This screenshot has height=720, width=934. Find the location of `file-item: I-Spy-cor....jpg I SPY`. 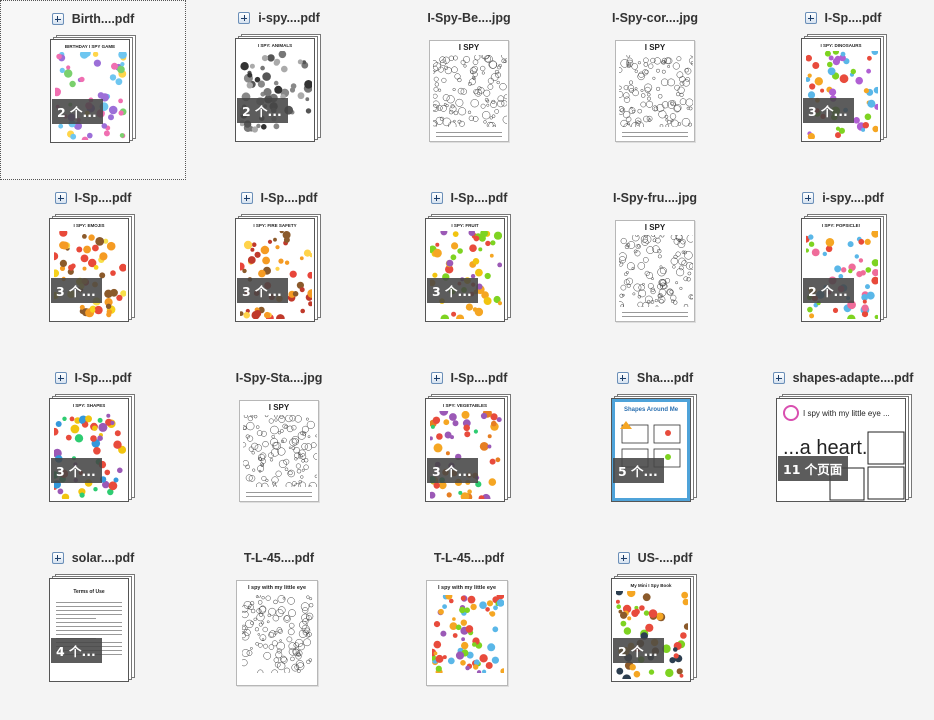

file-item: I-Spy-cor....jpg I SPY is located at coordinates (655, 90).